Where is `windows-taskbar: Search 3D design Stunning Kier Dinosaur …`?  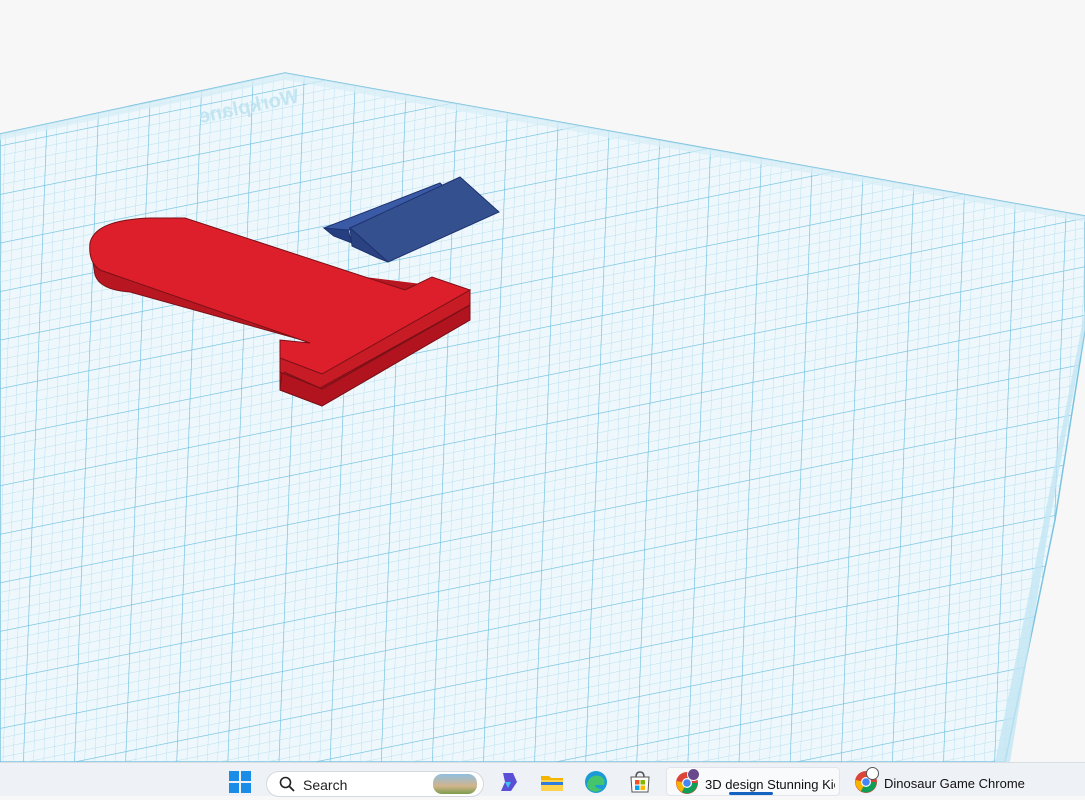 windows-taskbar: Search 3D design Stunning Kier Dinosaur … is located at coordinates (542, 779).